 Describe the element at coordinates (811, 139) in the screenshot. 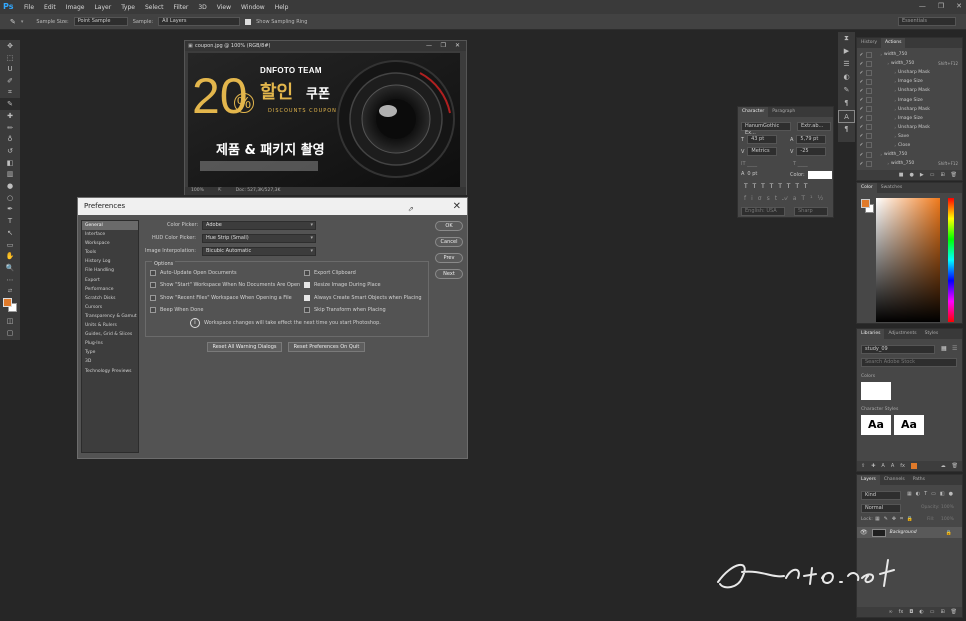

I see `leading-value: 5,79 pt` at that location.